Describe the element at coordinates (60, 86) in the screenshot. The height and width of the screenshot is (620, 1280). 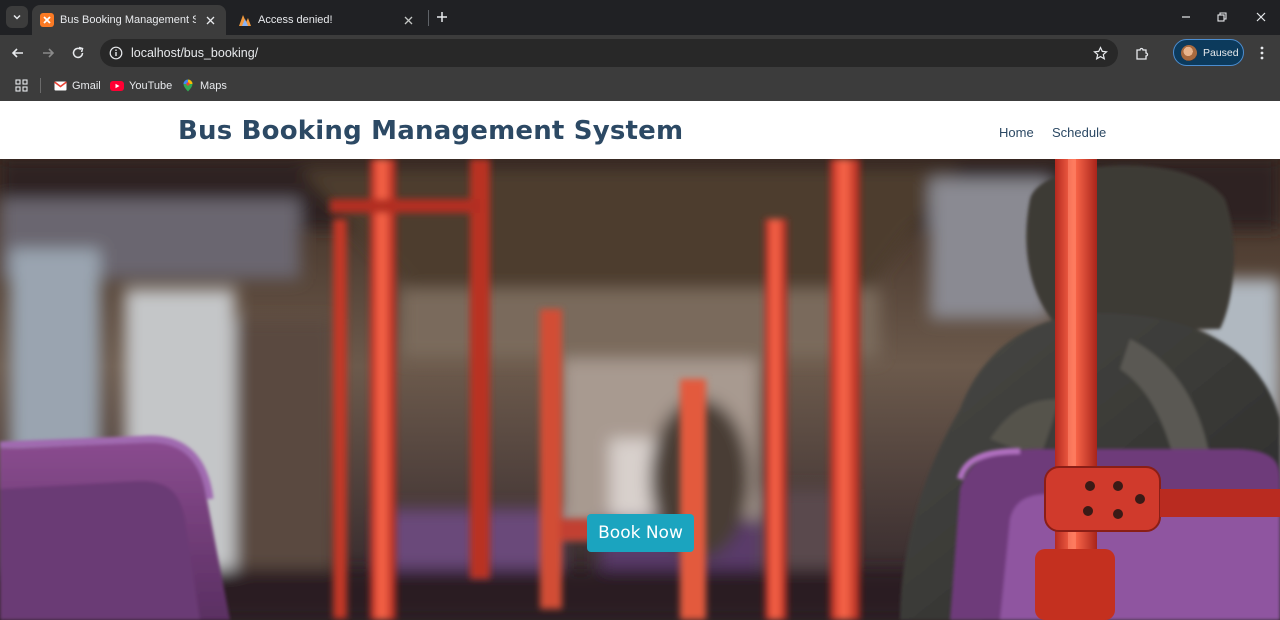
I see `gmail-icon` at that location.